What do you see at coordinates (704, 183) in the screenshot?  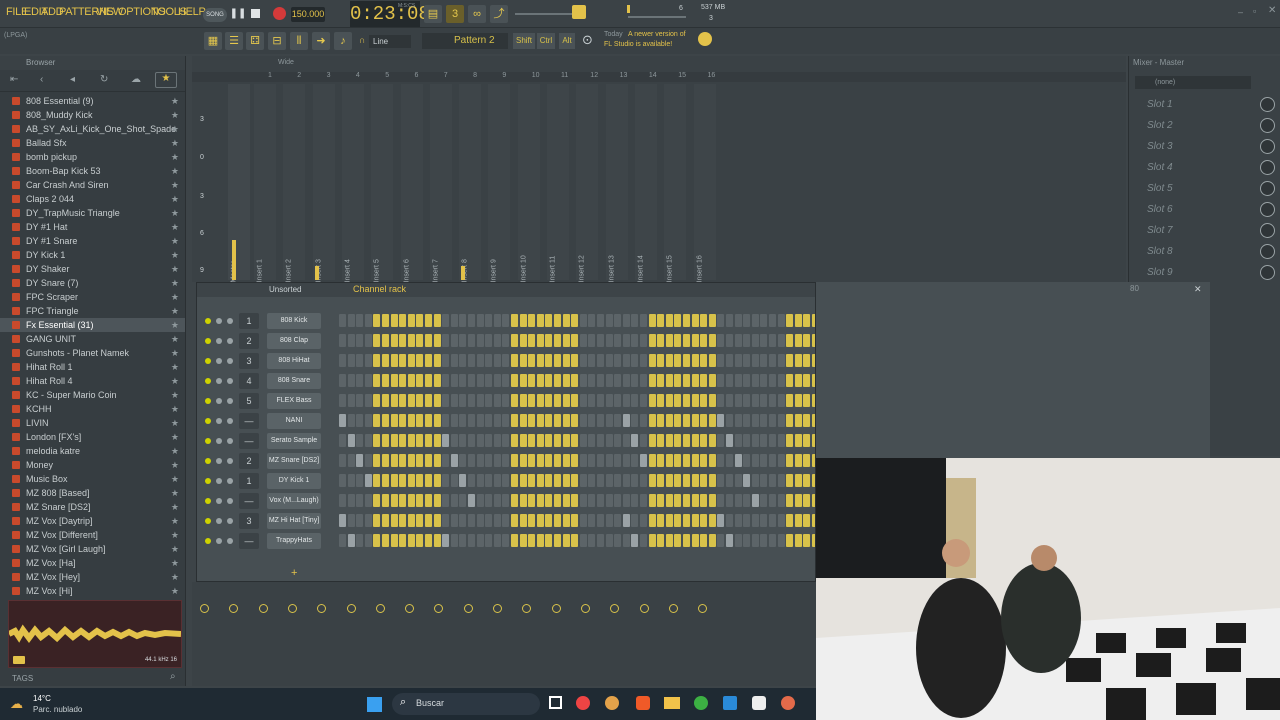 I see `mixer-insert-track: Insert 16` at bounding box center [704, 183].